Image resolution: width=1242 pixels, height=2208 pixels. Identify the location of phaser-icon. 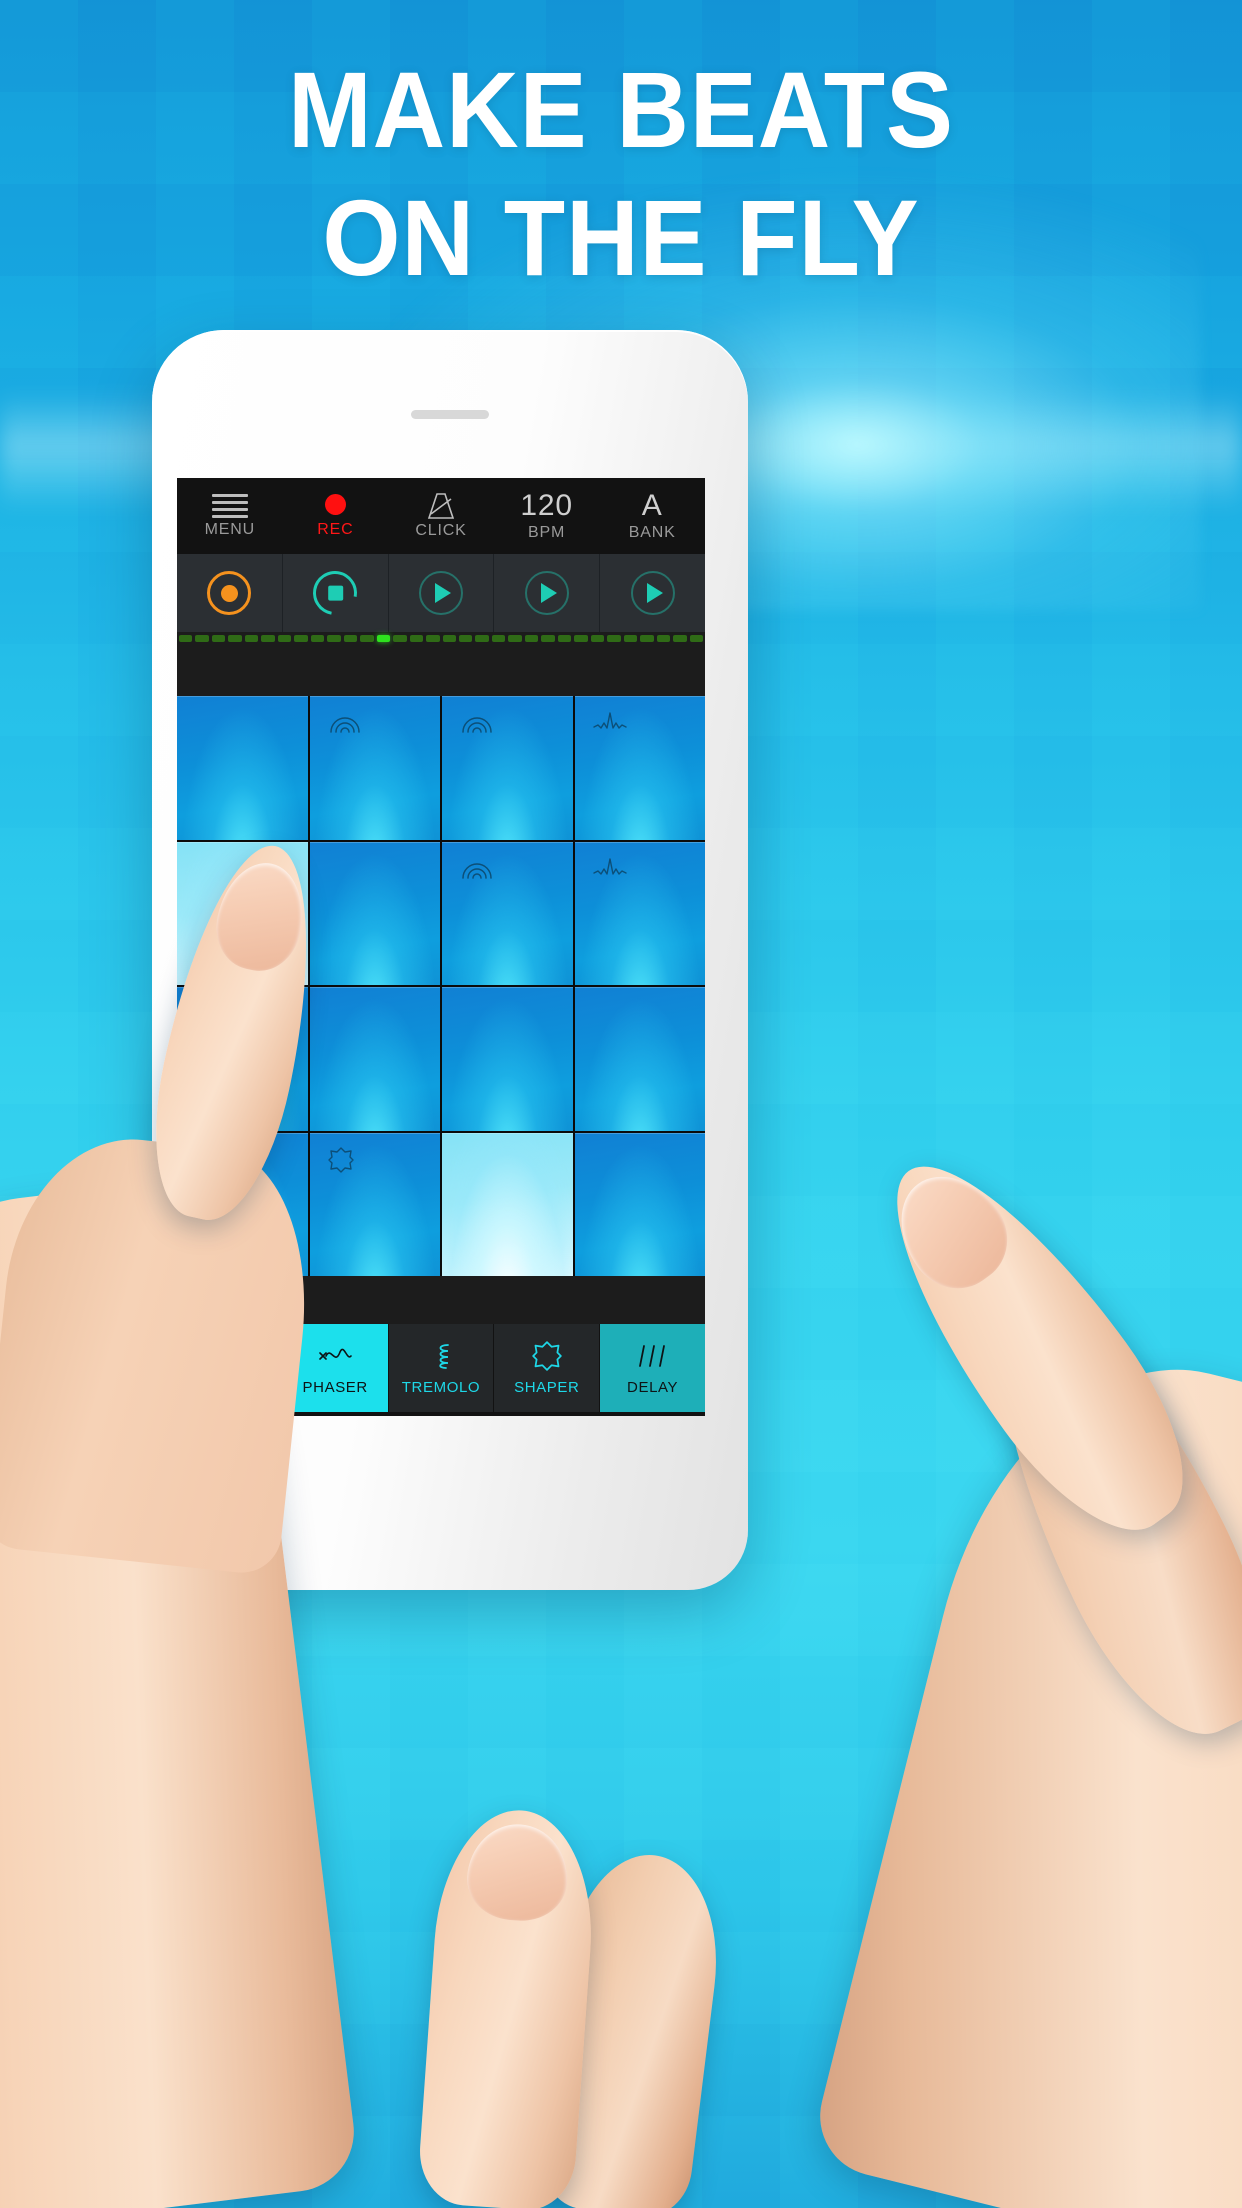
(335, 1356).